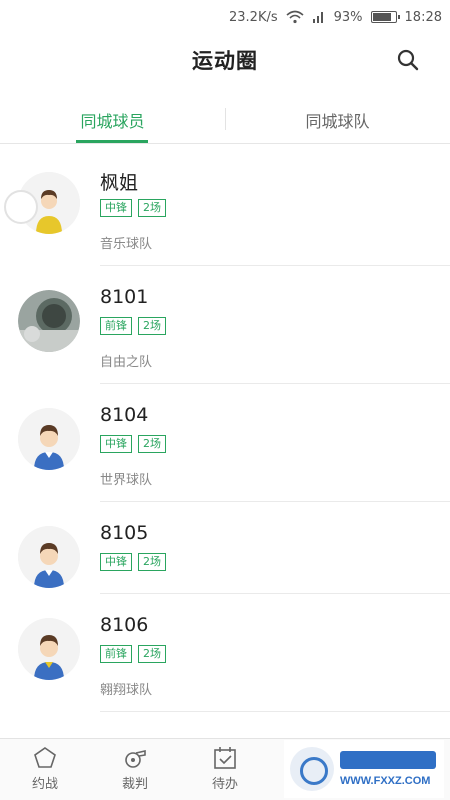  I want to click on nav-label: 裁判, so click(134, 784).